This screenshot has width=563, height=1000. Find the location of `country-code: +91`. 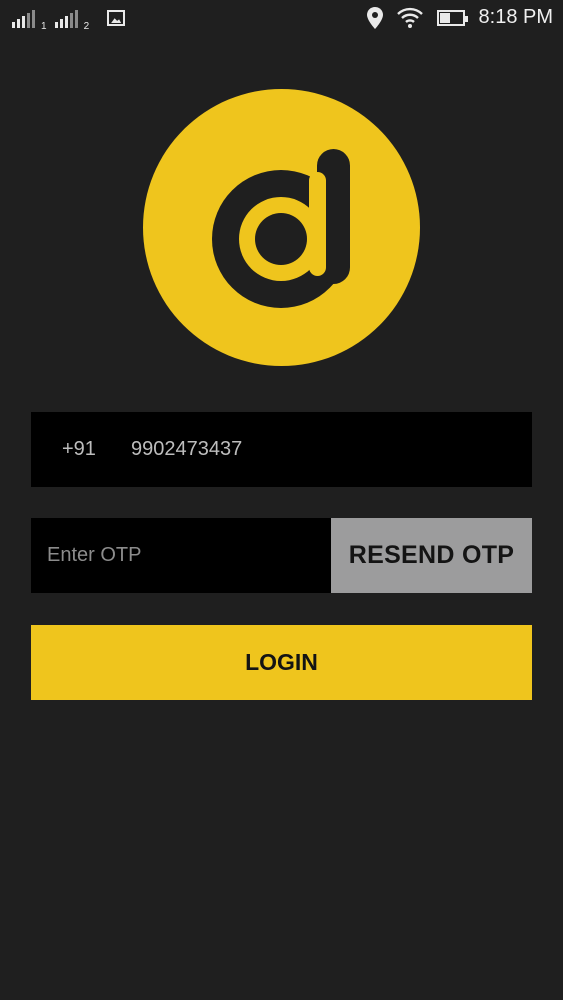

country-code: +91 is located at coordinates (79, 449).